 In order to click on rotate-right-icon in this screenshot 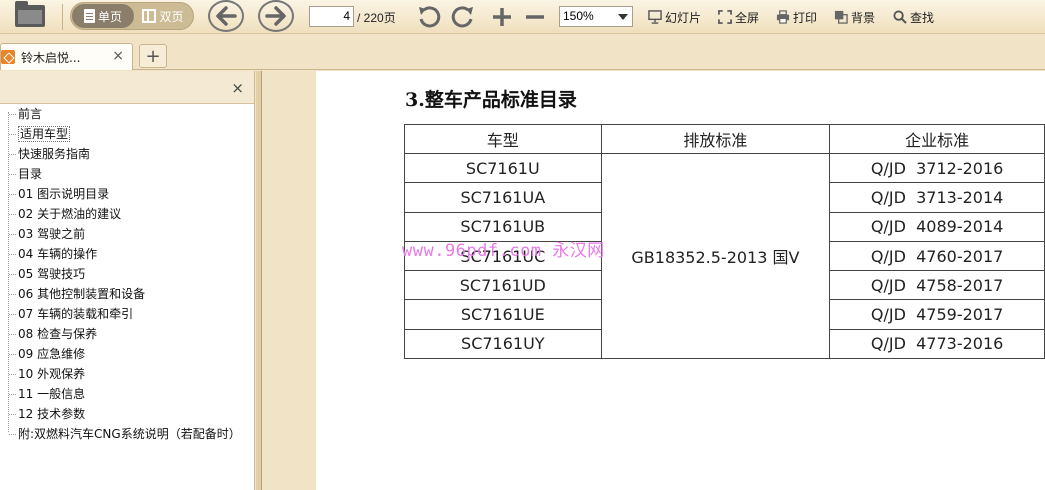, I will do `click(462, 17)`.